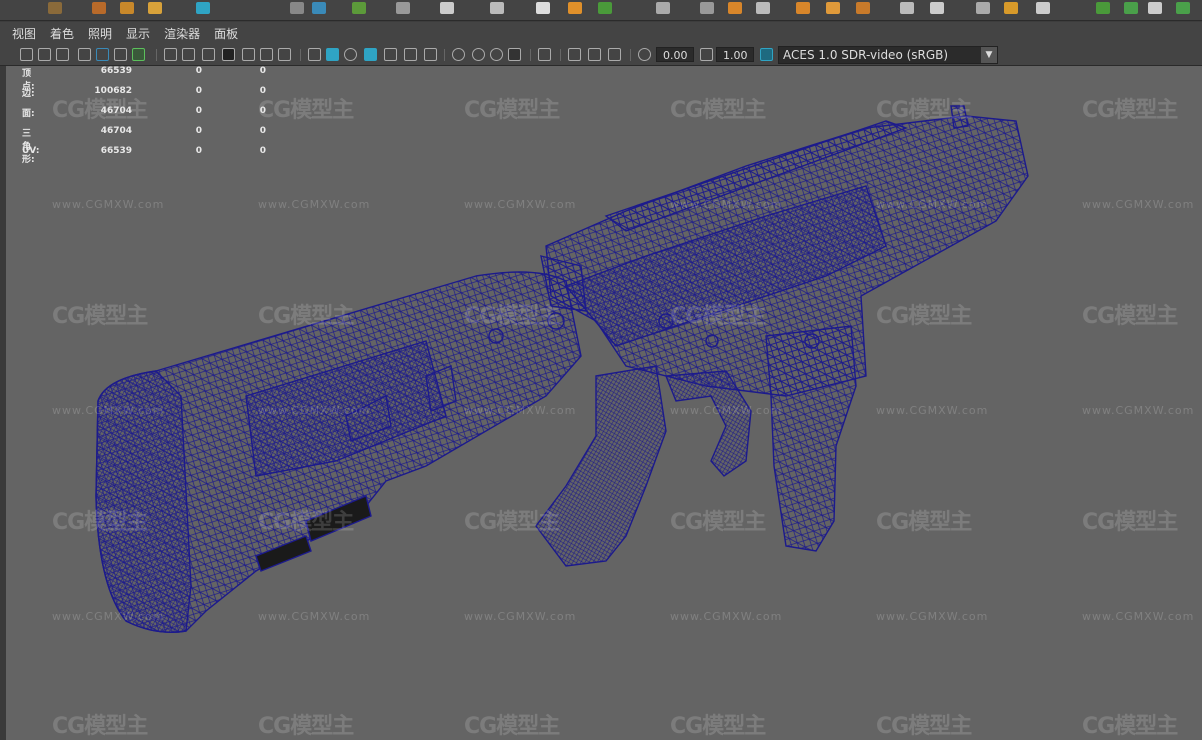  What do you see at coordinates (28, 94) in the screenshot?
I see `hud-label: 边:` at bounding box center [28, 94].